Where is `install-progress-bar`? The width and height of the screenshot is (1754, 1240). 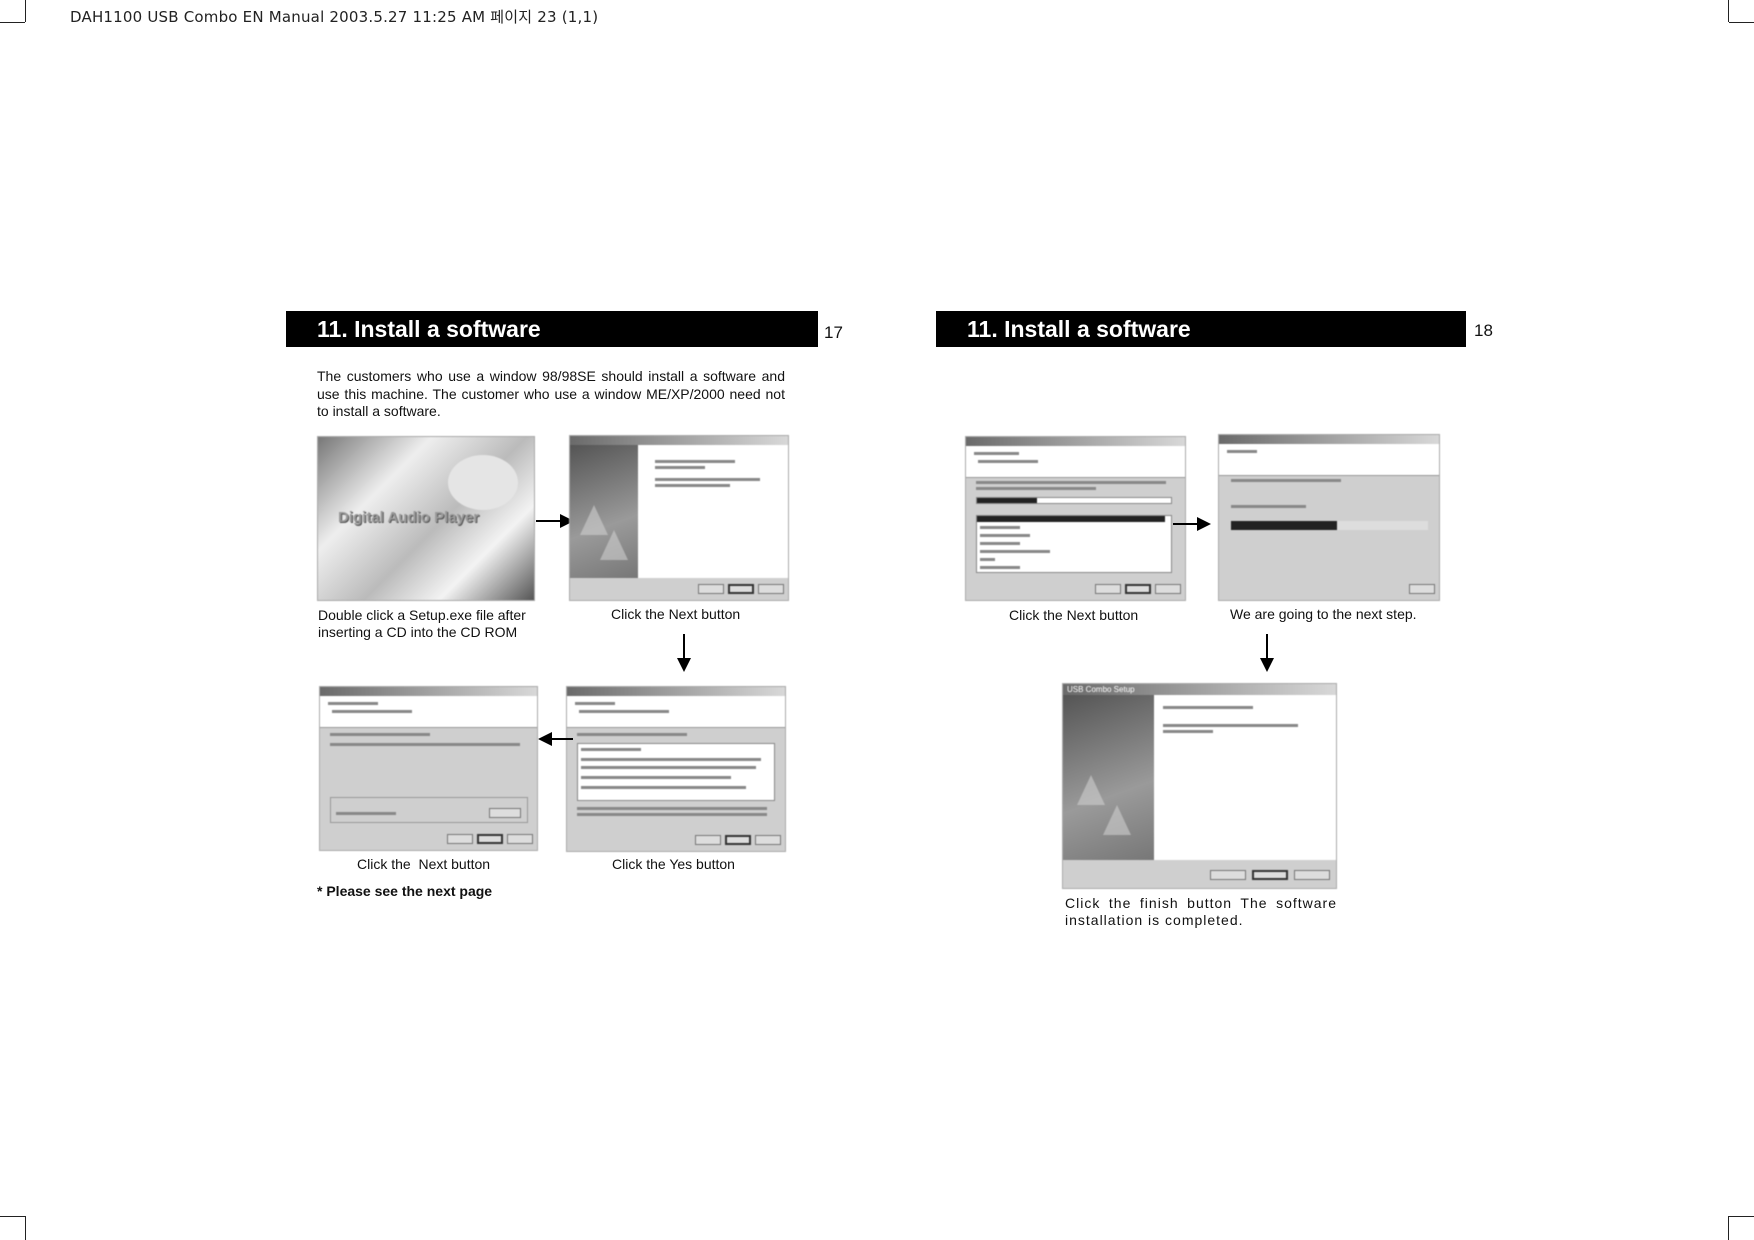 install-progress-bar is located at coordinates (1329, 525).